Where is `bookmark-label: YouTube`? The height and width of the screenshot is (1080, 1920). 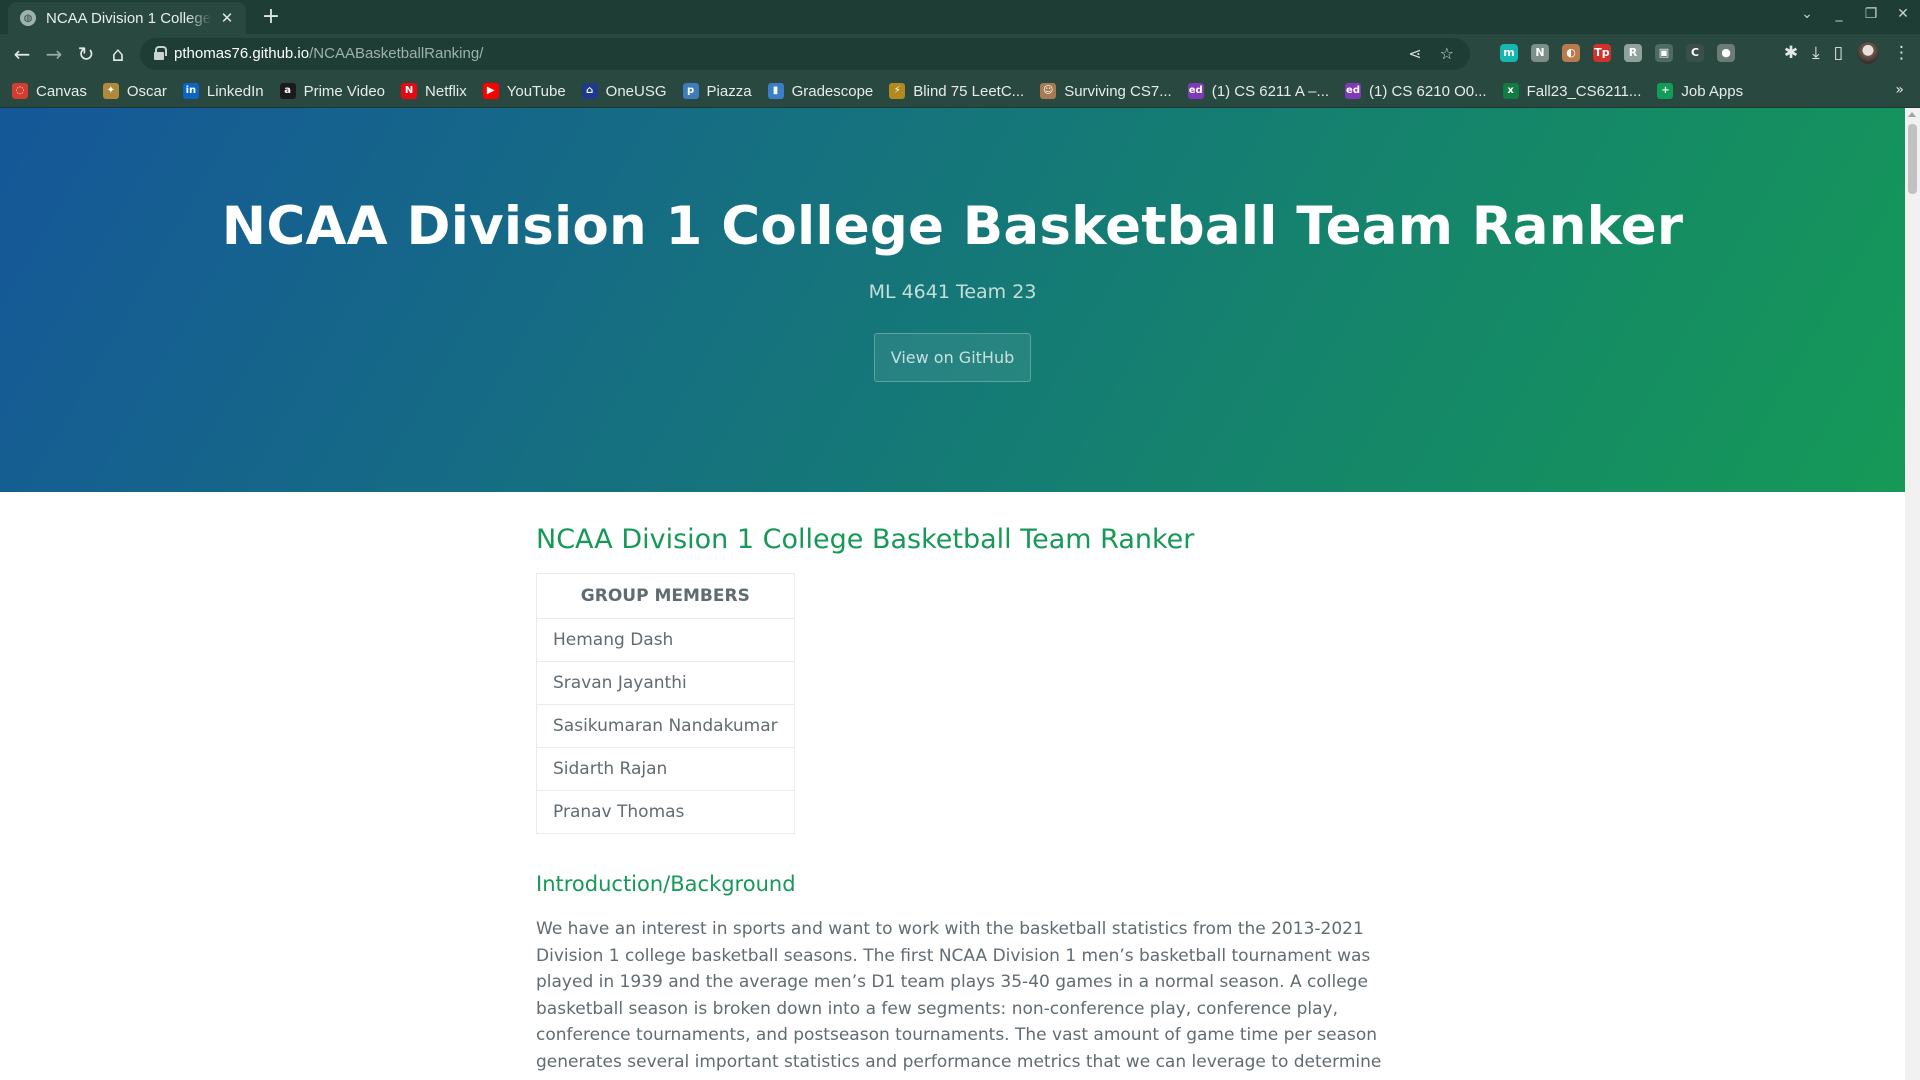
bookmark-label: YouTube is located at coordinates (536, 91).